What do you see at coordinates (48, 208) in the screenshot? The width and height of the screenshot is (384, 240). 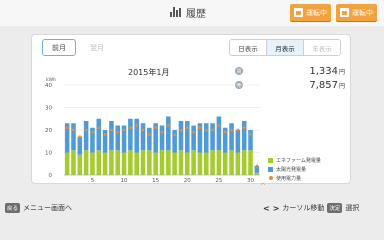 I see `back-label: メニュー画面へ` at bounding box center [48, 208].